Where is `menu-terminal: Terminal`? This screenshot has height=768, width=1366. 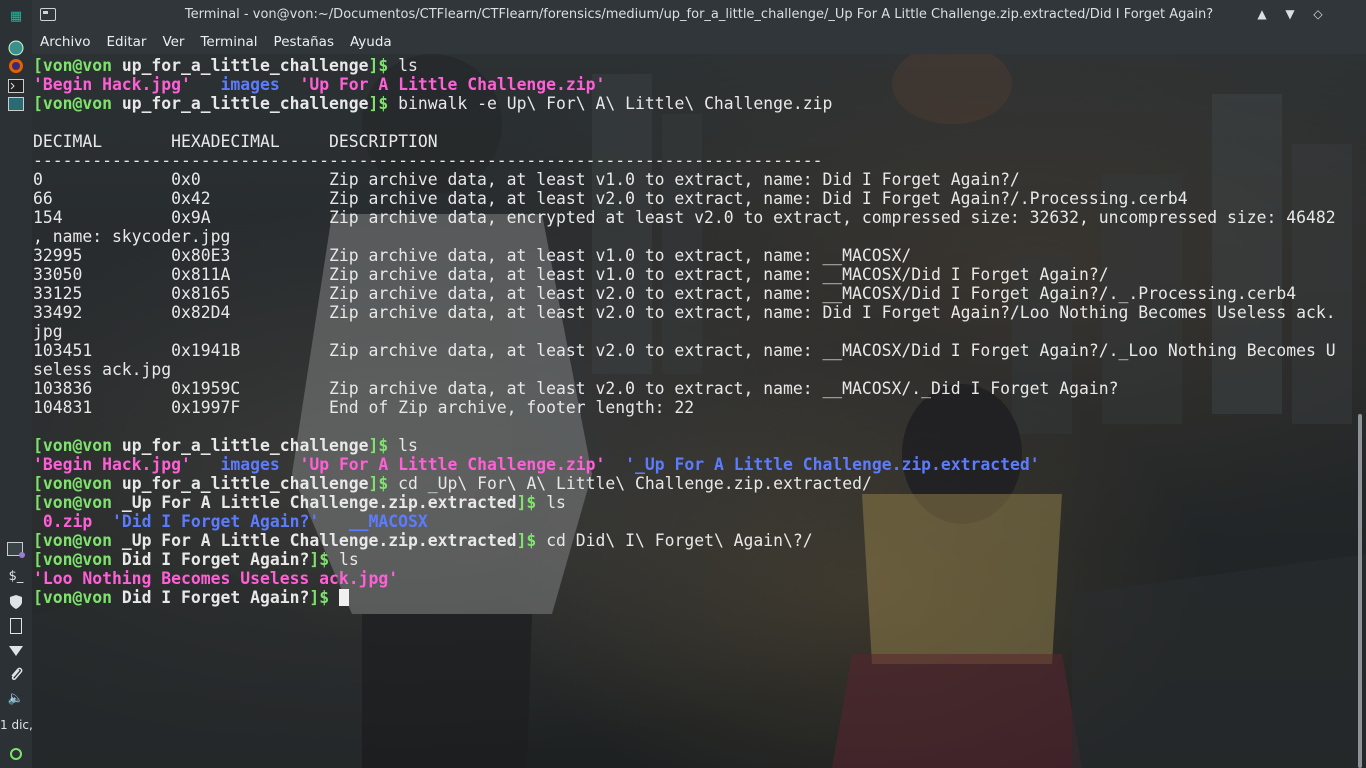
menu-terminal: Terminal is located at coordinates (228, 42).